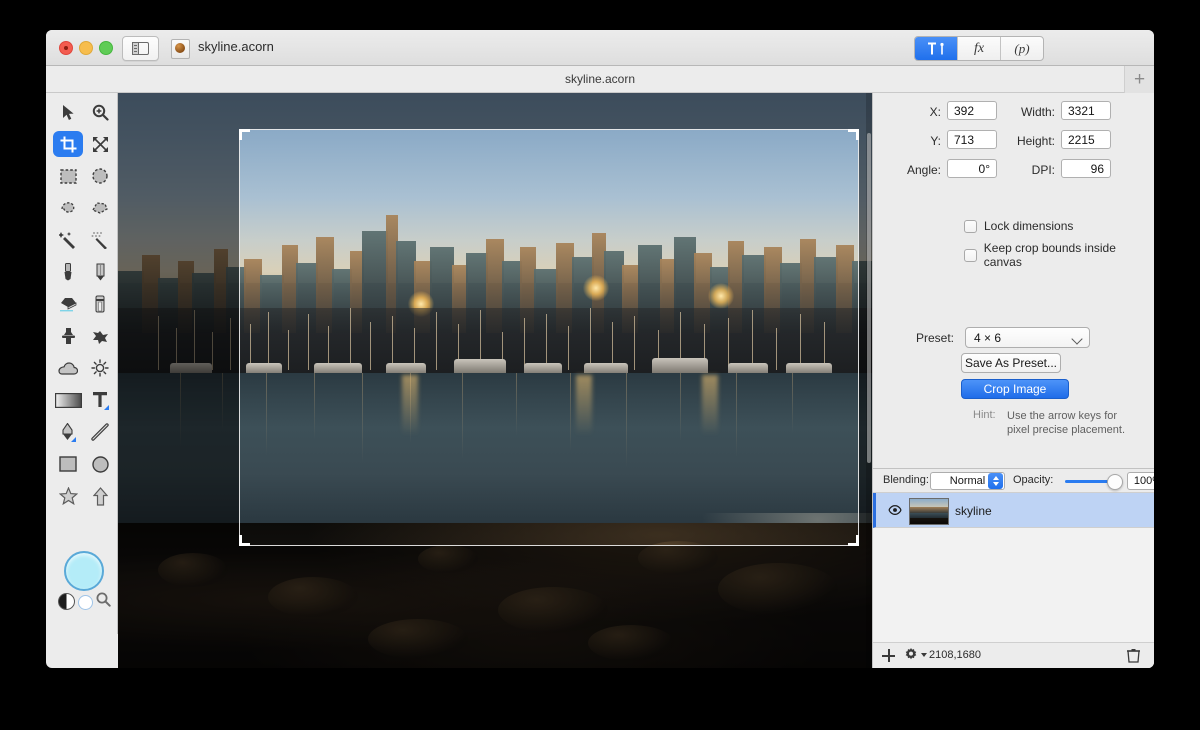  I want to click on angle-label: Angle:, so click(923, 170).